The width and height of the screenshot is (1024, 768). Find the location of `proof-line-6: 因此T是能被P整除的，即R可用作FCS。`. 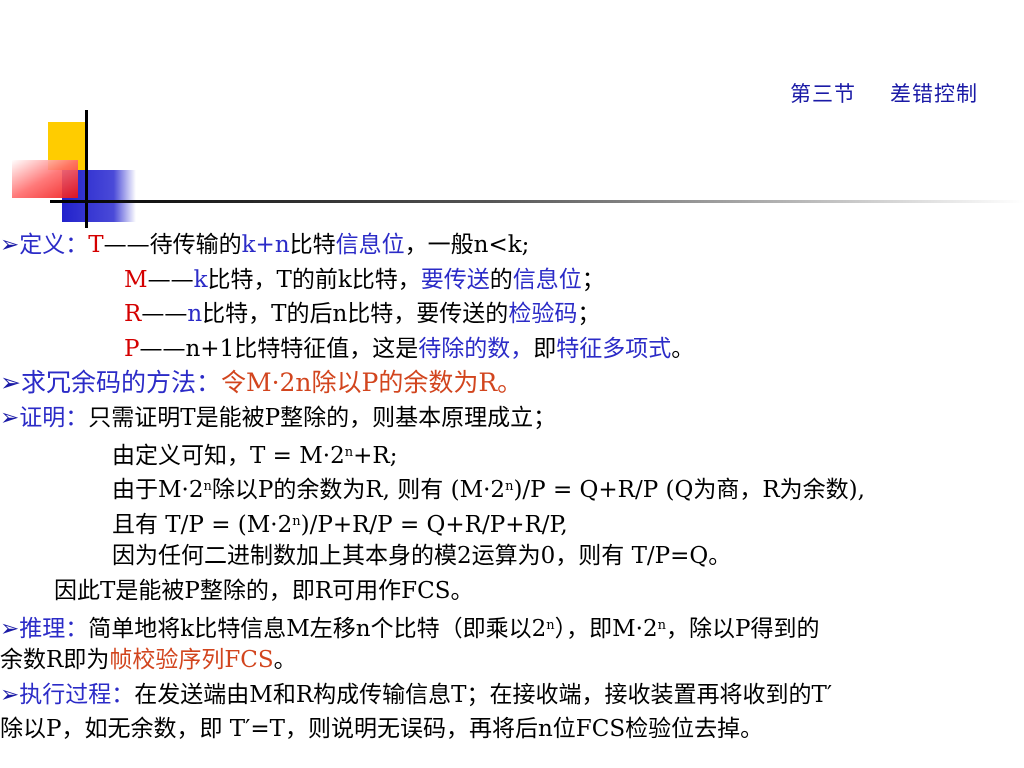

proof-line-6: 因此T是能被P整除的，即R可用作FCS。 is located at coordinates (264, 590).